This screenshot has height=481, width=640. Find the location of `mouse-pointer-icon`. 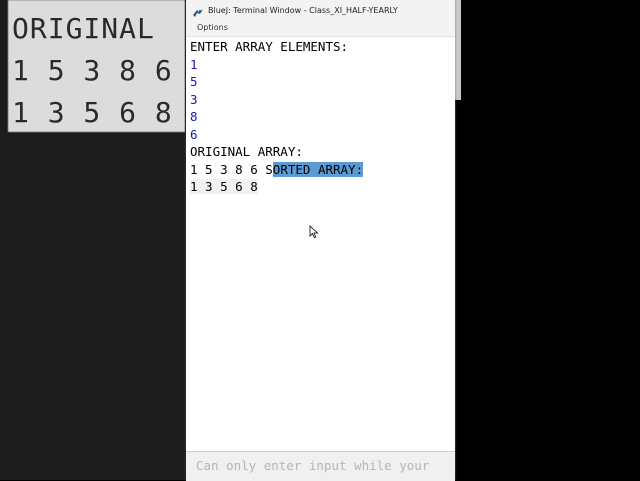

mouse-pointer-icon is located at coordinates (314, 232).